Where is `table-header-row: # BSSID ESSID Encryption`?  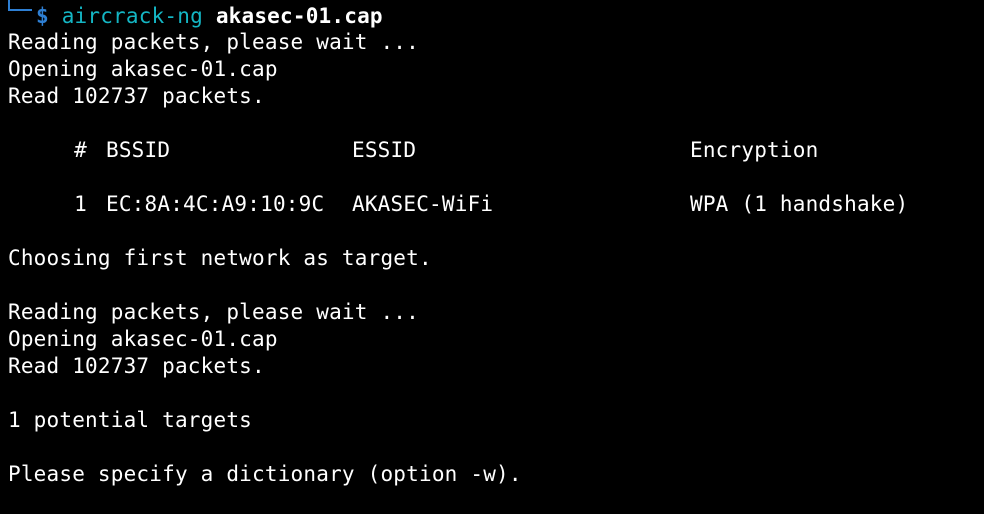 table-header-row: # BSSID ESSID Encryption is located at coordinates (496, 150).